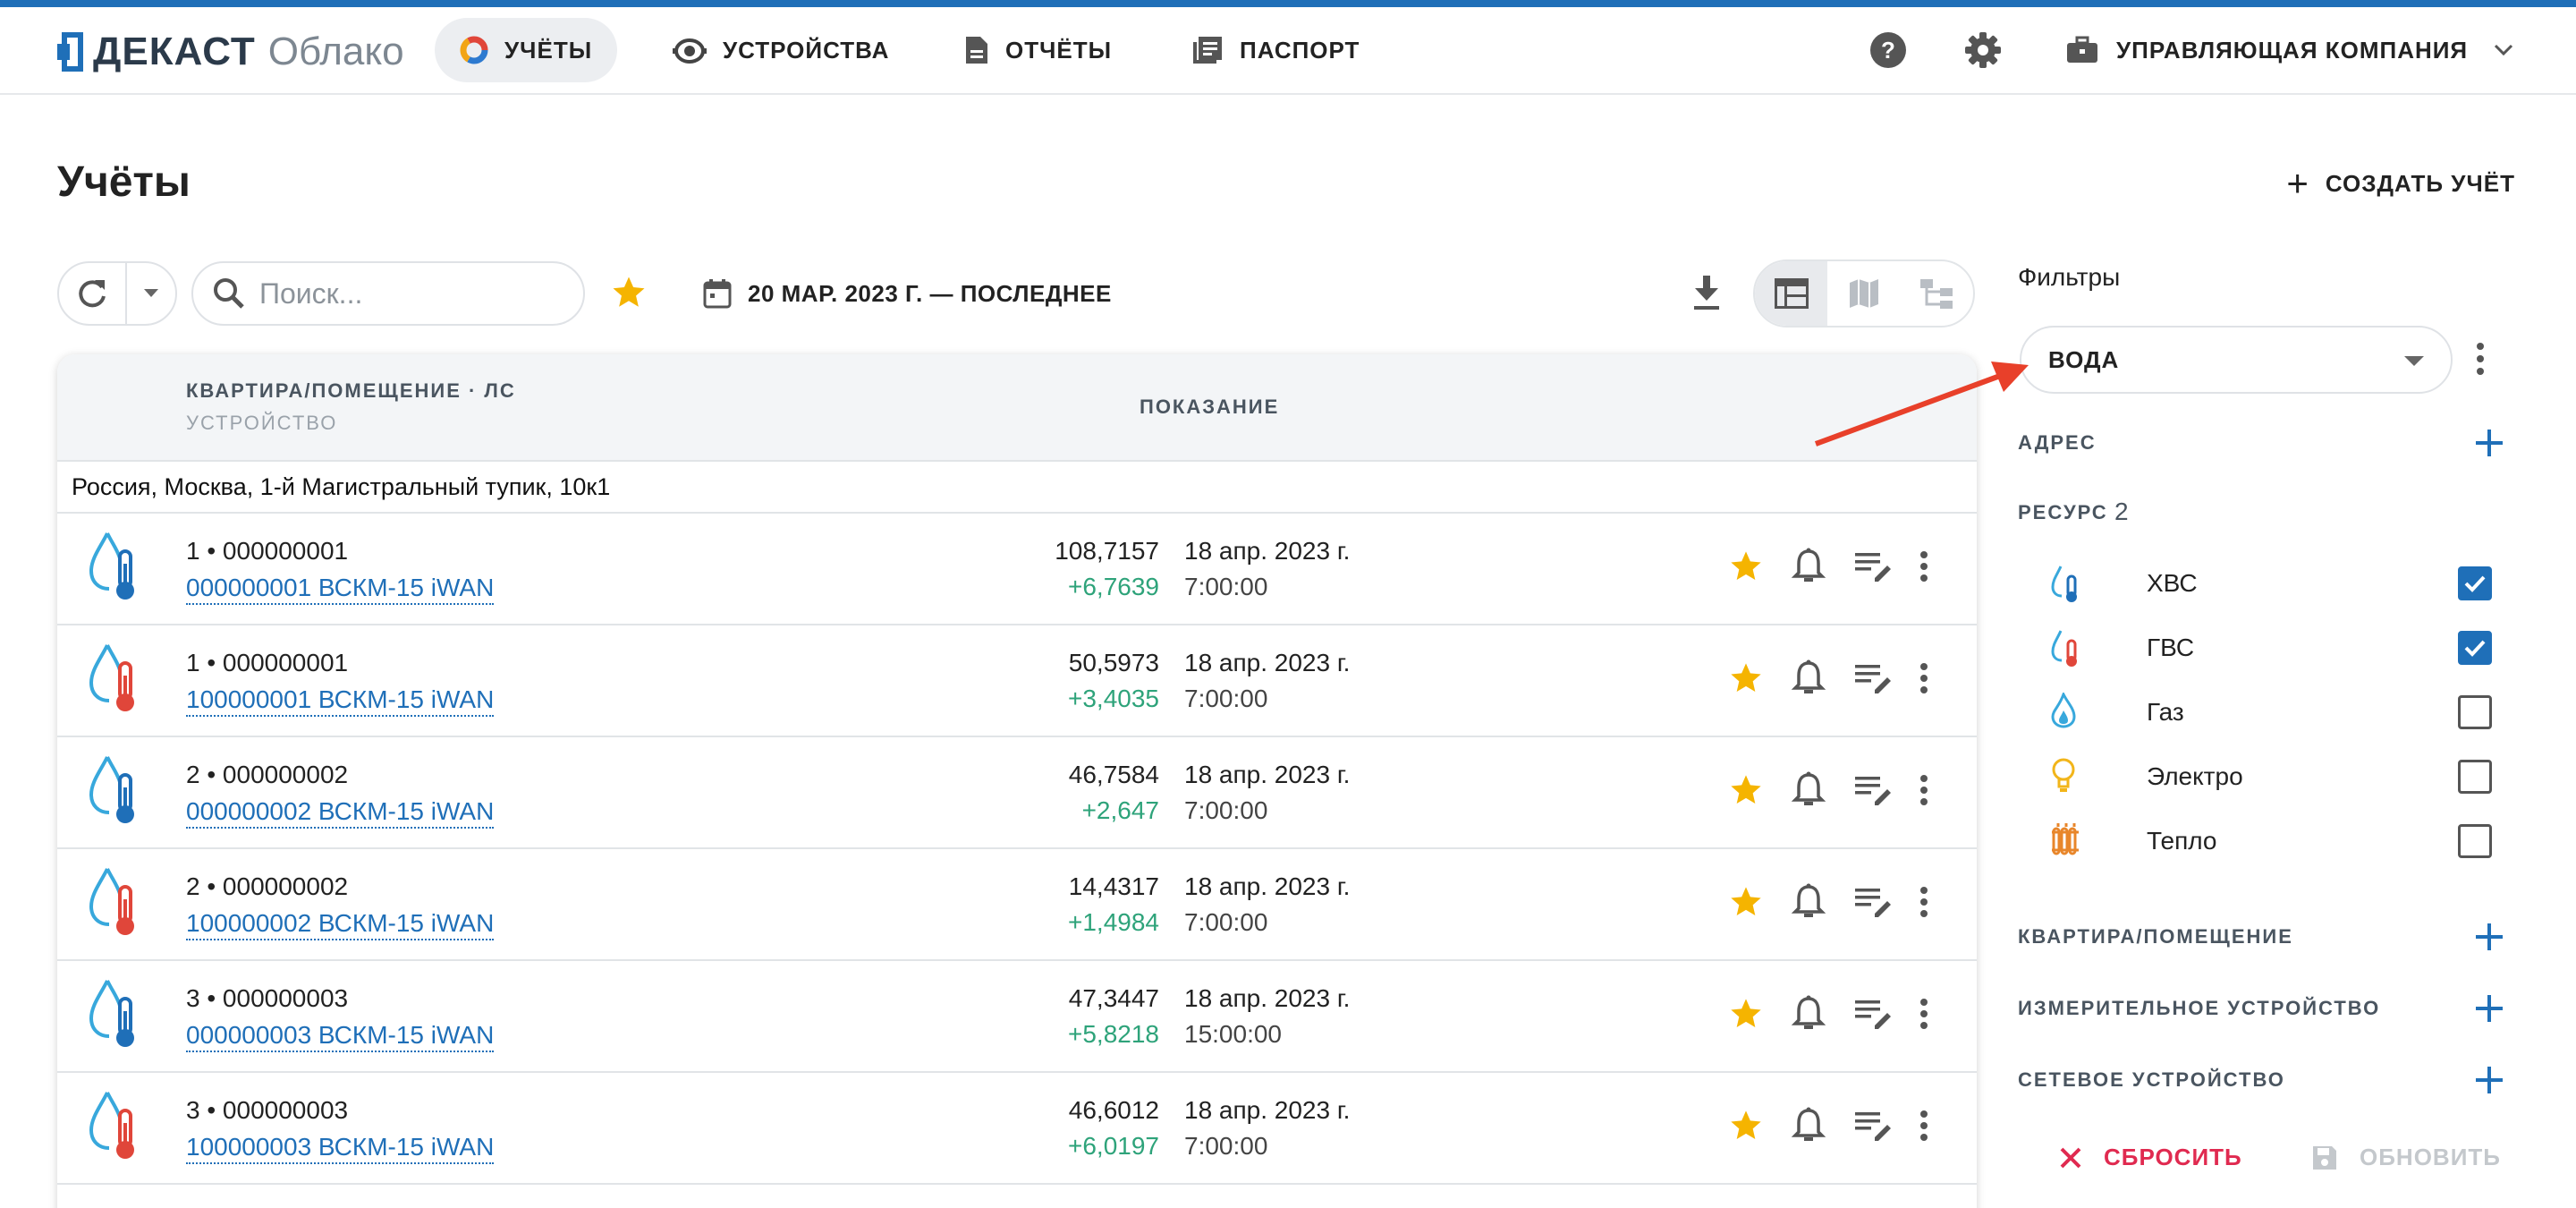 The width and height of the screenshot is (2576, 1208). What do you see at coordinates (340, 924) in the screenshot?
I see `row-device-link: 100000002 ВСКМ-15 iWAN` at bounding box center [340, 924].